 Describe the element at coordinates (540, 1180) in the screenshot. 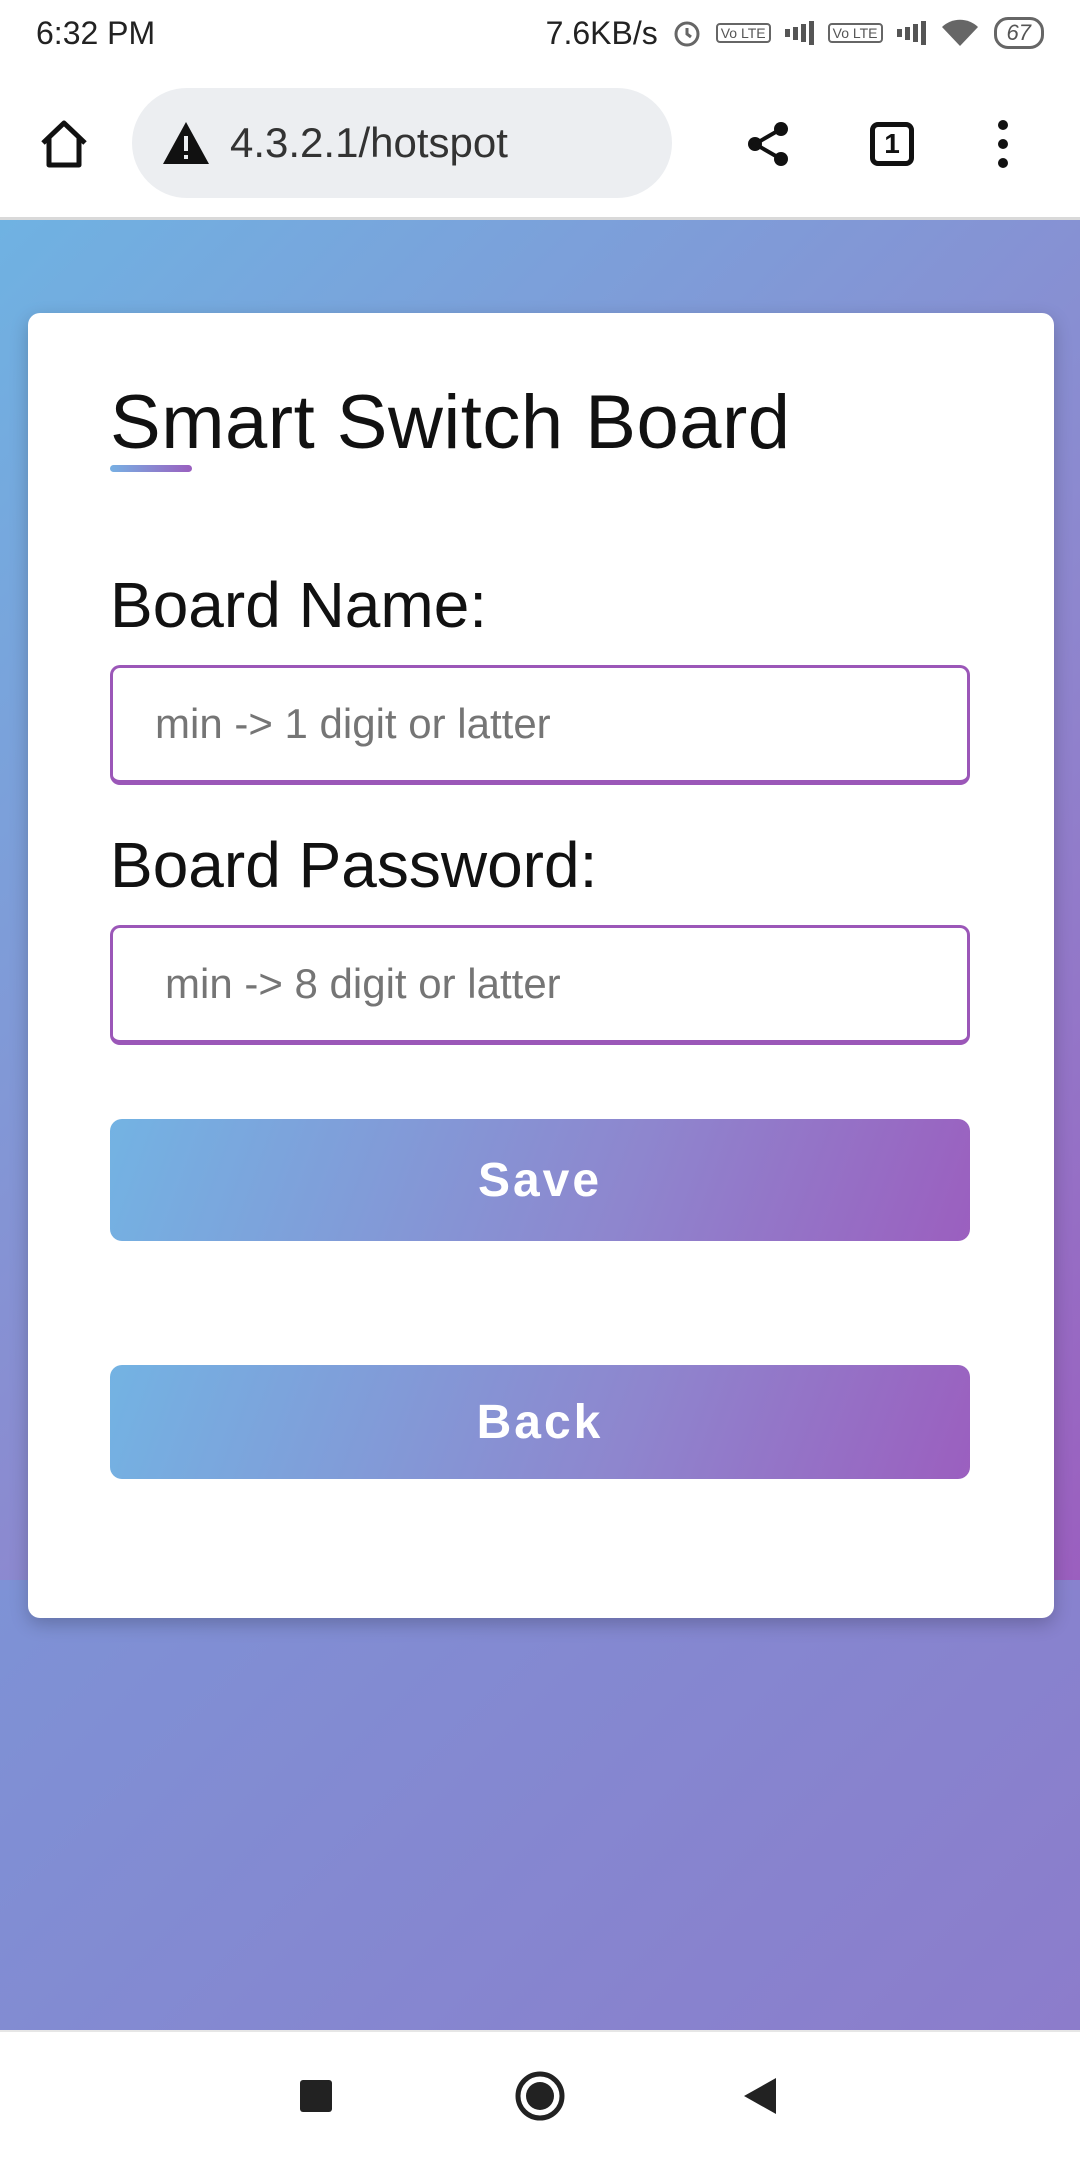

I see `save-button: Save` at that location.